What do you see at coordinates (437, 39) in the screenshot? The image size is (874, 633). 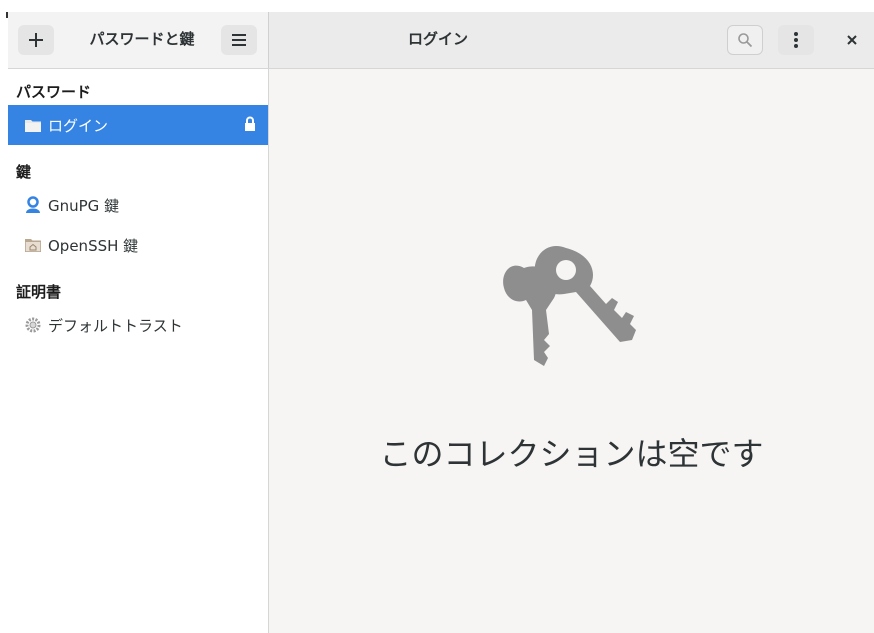 I see `view-title: ログイン` at bounding box center [437, 39].